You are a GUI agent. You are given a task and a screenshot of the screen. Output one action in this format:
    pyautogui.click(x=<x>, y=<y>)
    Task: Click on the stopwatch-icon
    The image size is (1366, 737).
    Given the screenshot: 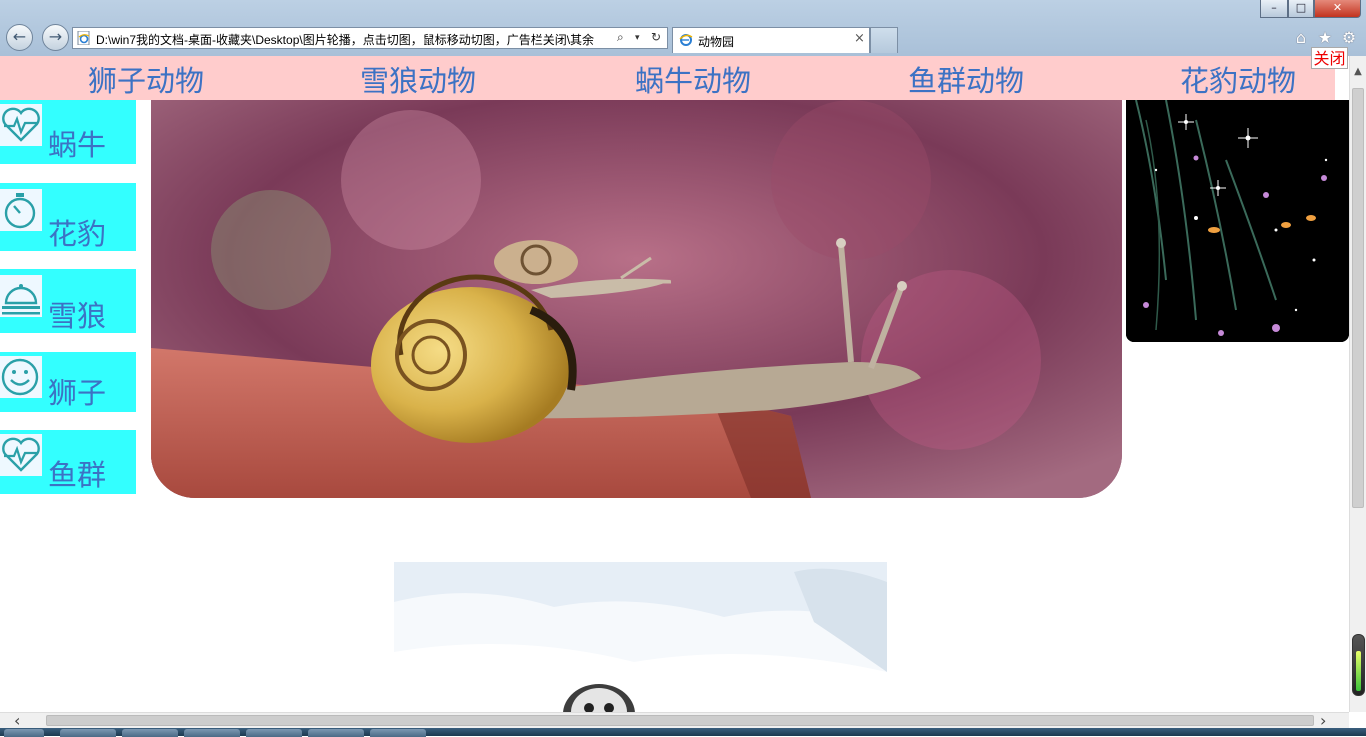 What is the action you would take?
    pyautogui.click(x=21, y=210)
    